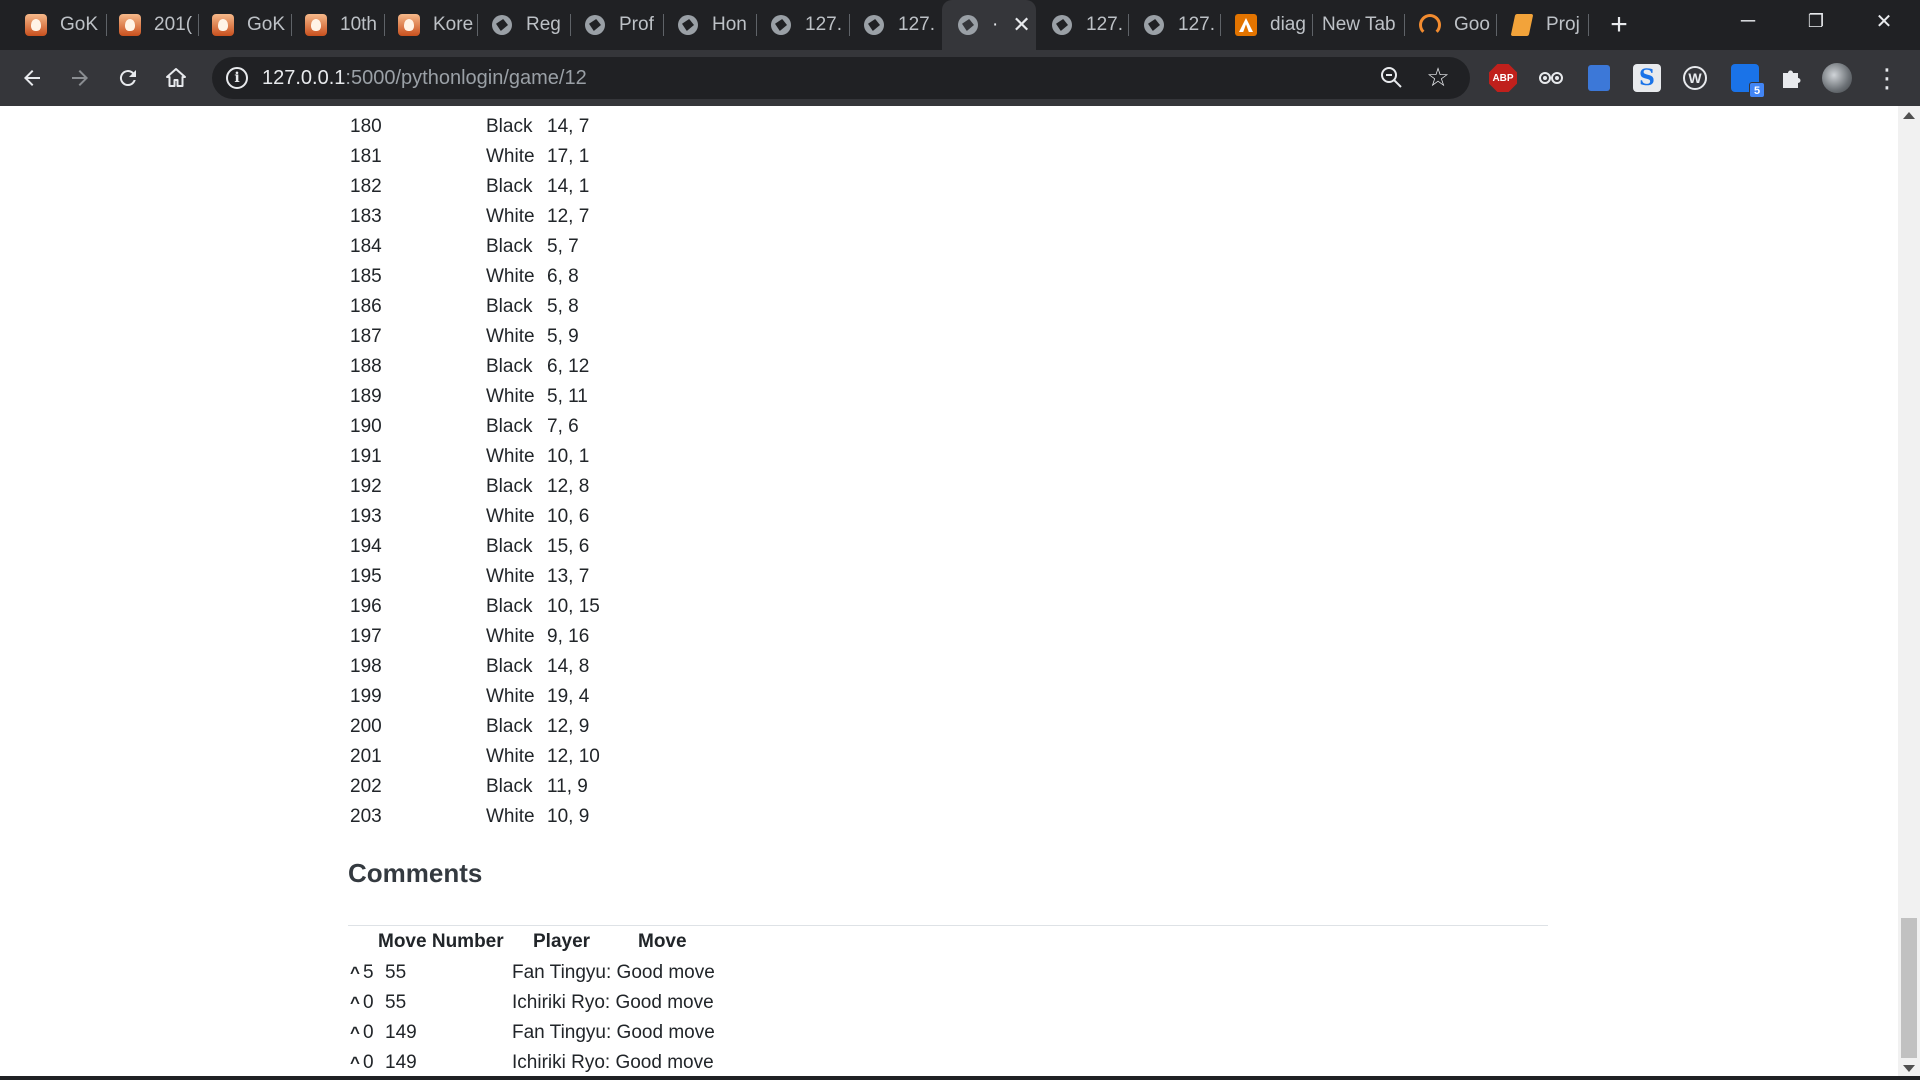 Image resolution: width=1920 pixels, height=1080 pixels. Describe the element at coordinates (366, 246) in the screenshot. I see `move-number: 184` at that location.